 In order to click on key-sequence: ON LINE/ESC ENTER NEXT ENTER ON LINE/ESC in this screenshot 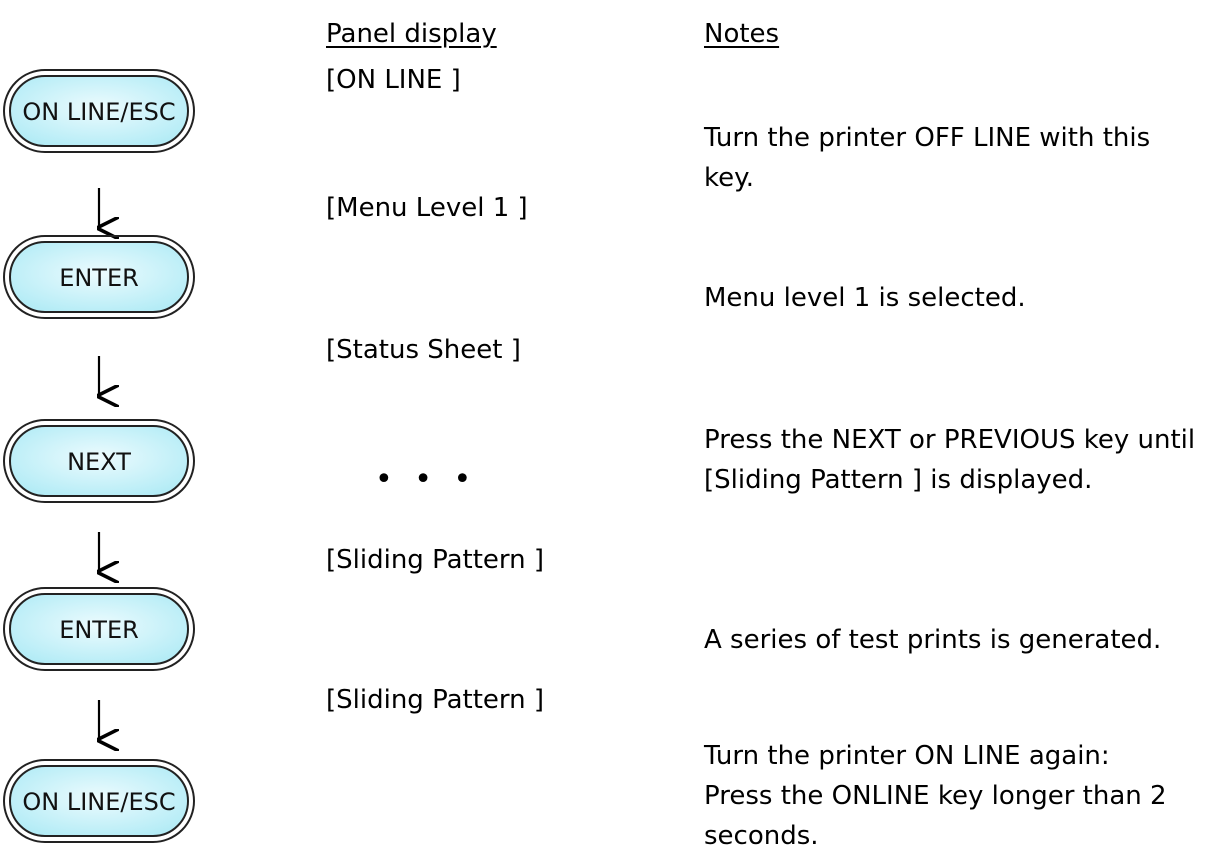, I will do `click(99, 456)`.